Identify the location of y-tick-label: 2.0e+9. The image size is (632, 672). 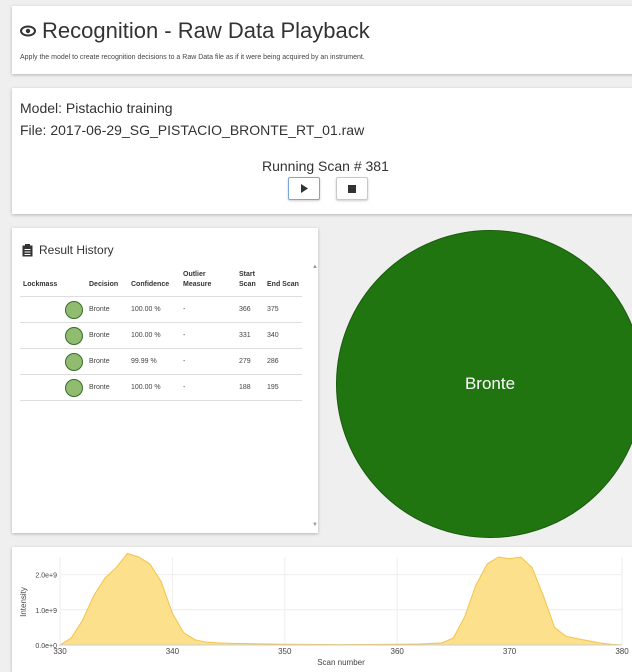
(46, 576).